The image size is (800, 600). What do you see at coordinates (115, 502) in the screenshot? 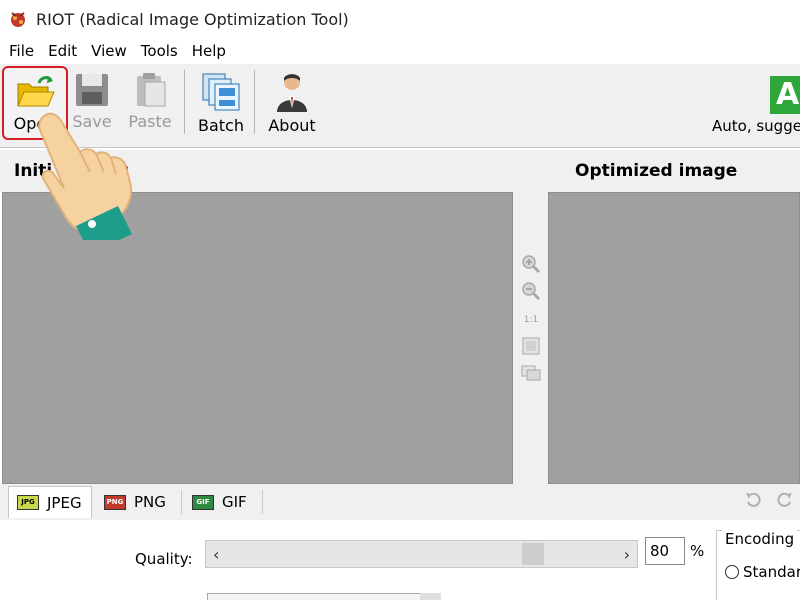
I see `png-badge-icon: PNG` at bounding box center [115, 502].